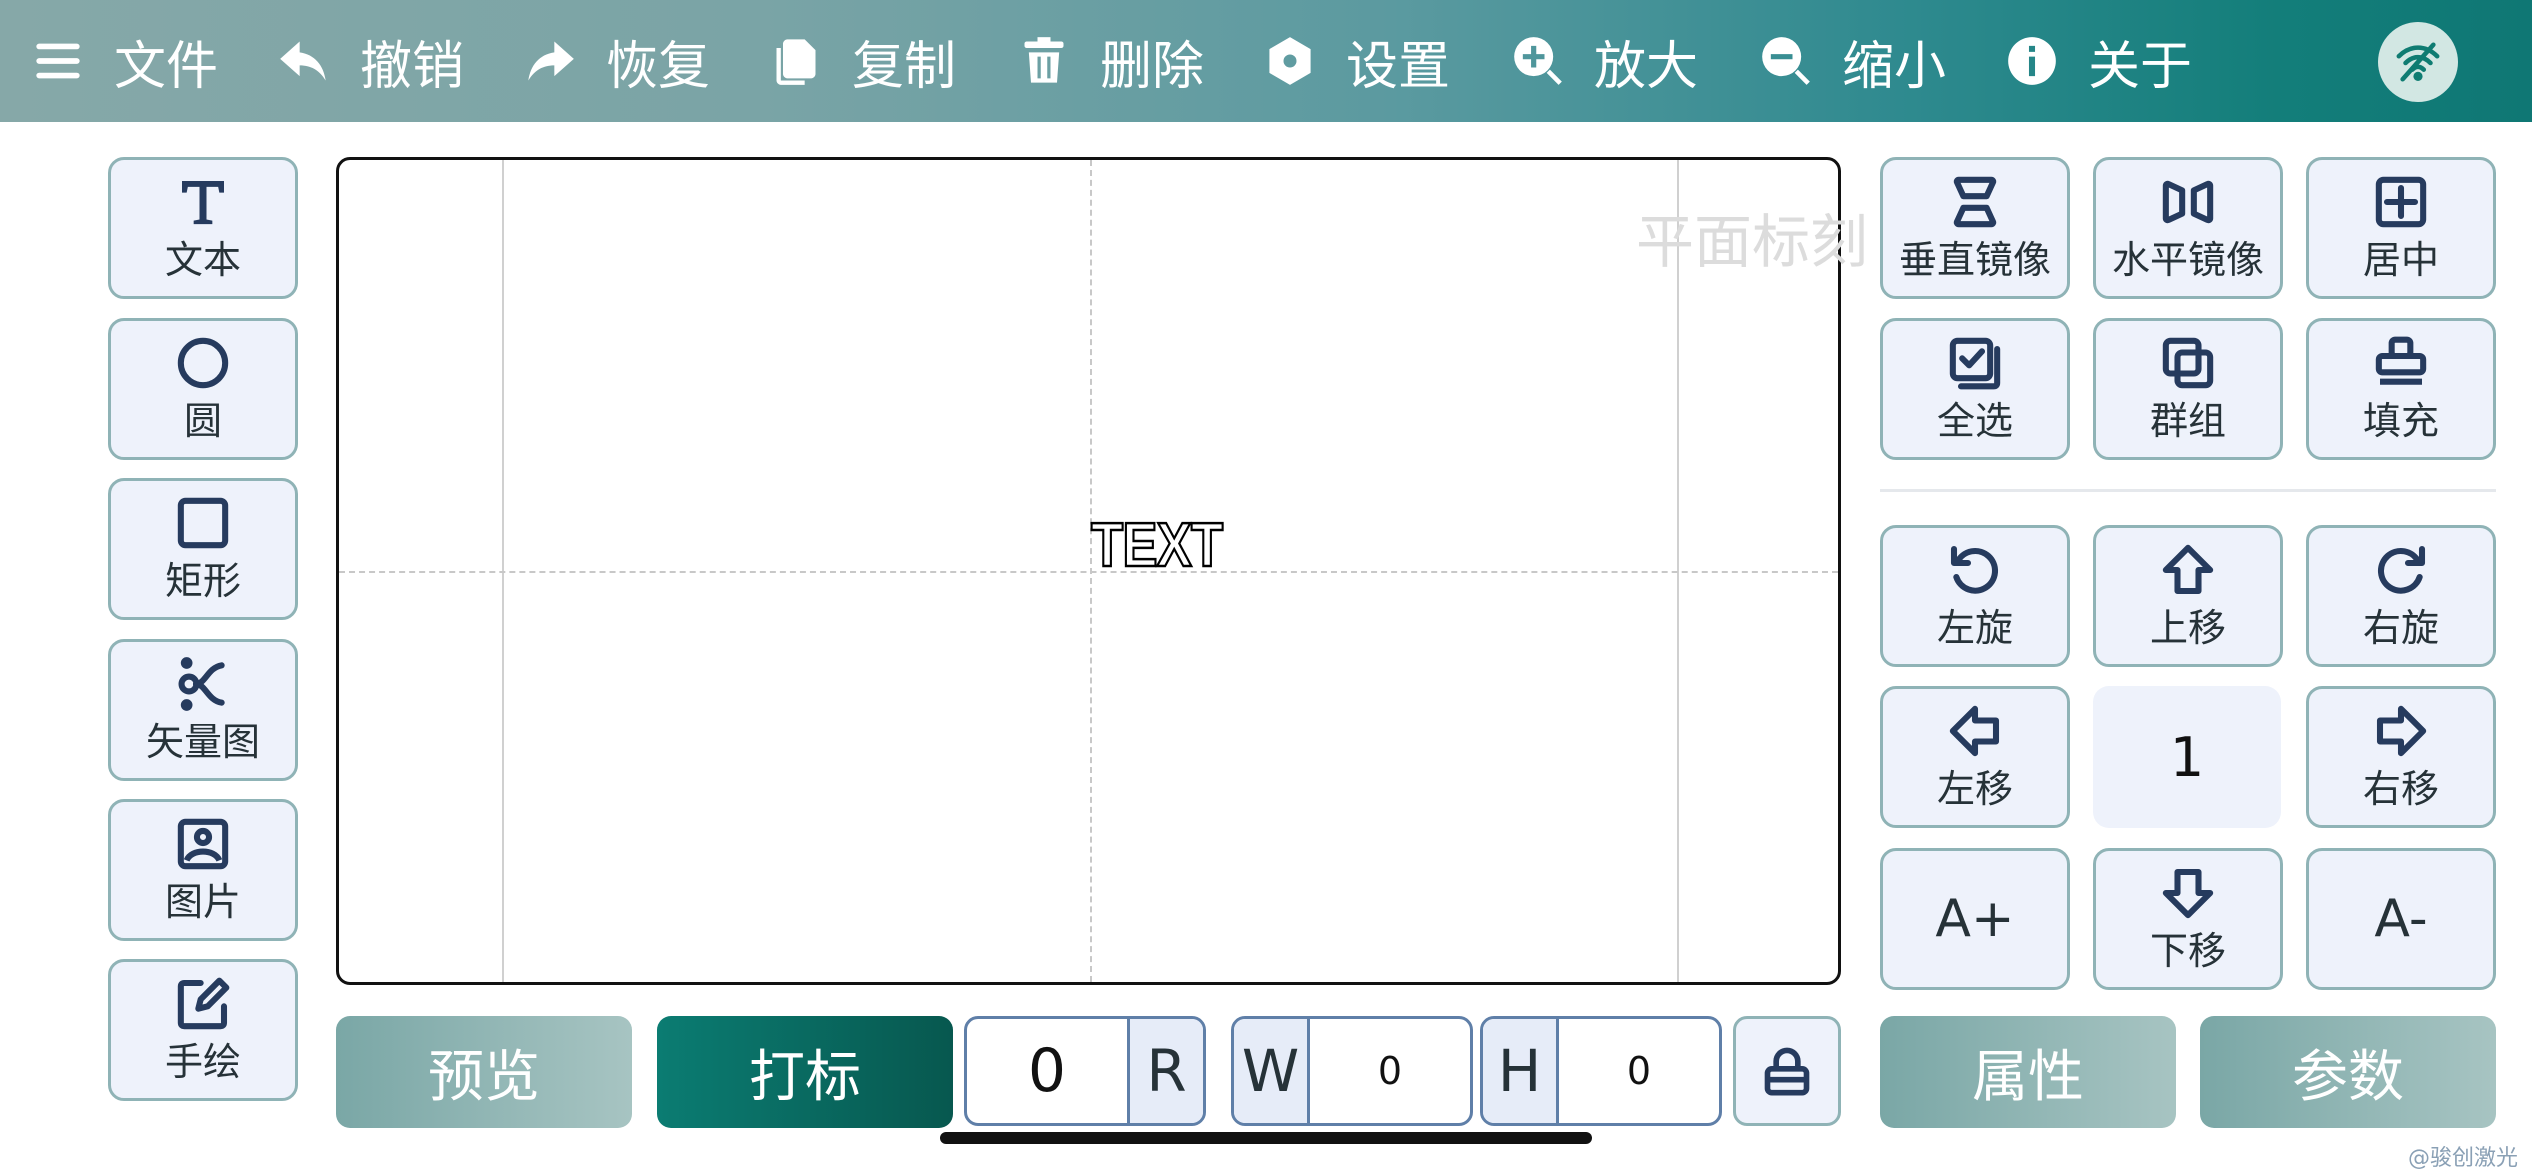 The image size is (2532, 1170). Describe the element at coordinates (1974, 260) in the screenshot. I see `flip-vertical-label: 垂直镜像` at that location.